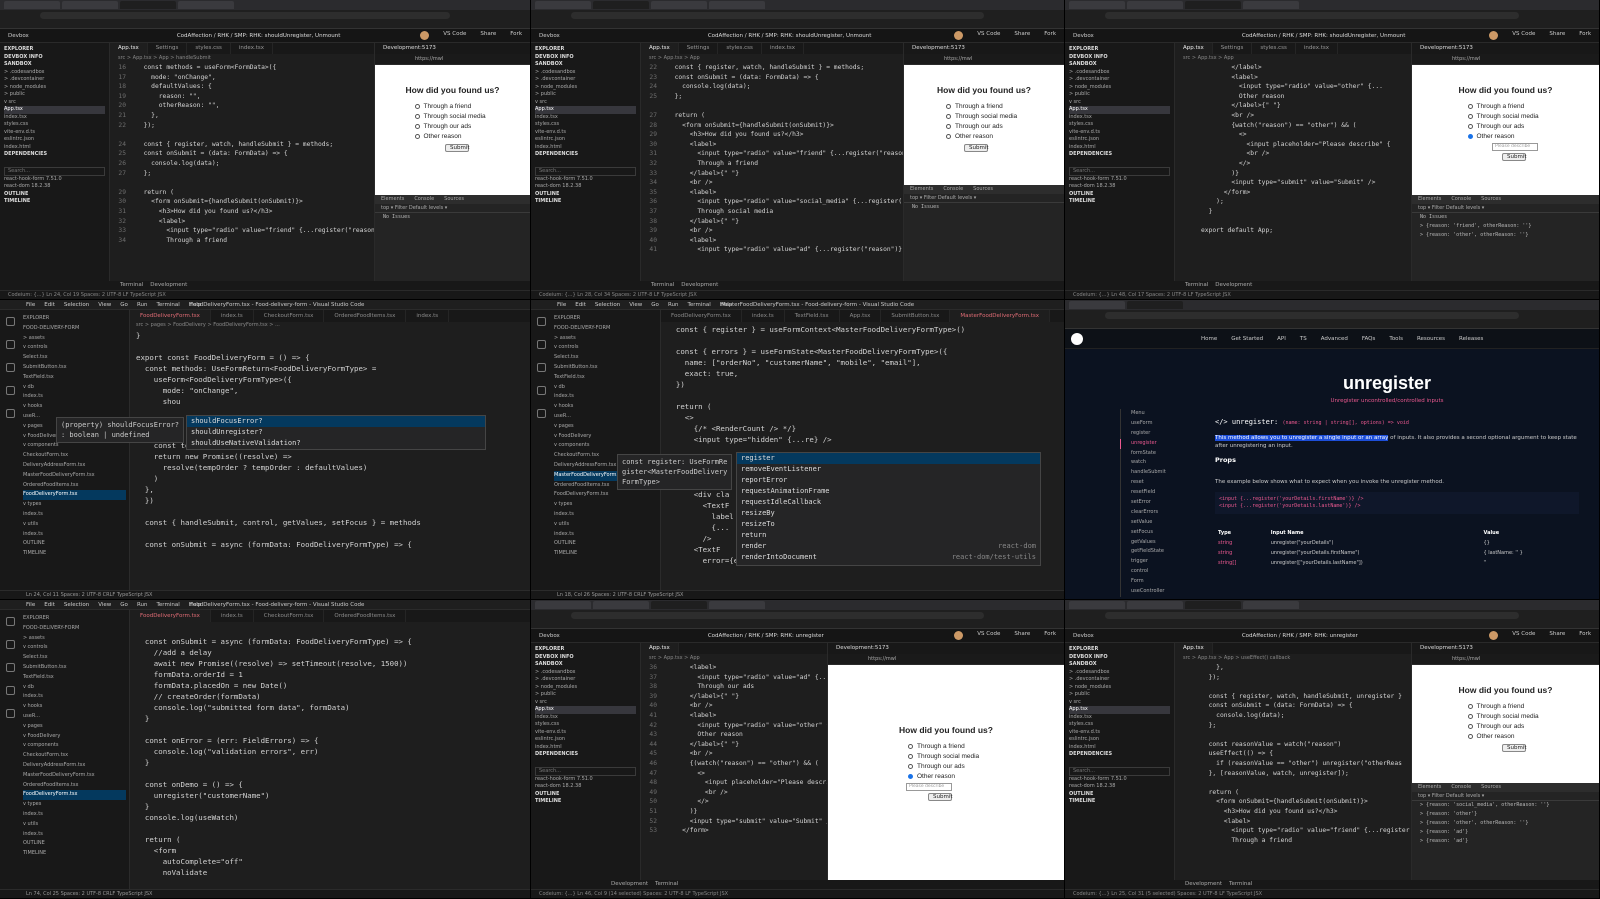 The height and width of the screenshot is (899, 1600). I want to click on explorer-item: > node_modules, so click(54, 88).